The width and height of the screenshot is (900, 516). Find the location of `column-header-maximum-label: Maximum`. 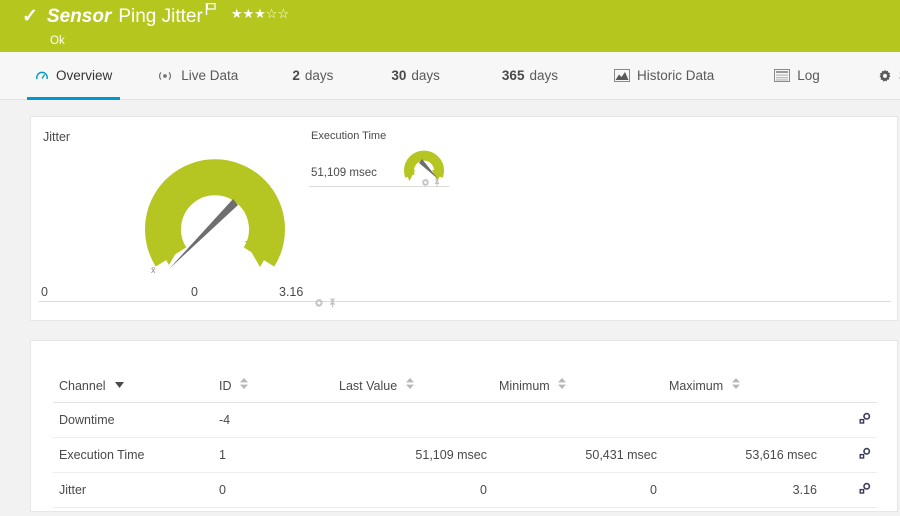

column-header-maximum-label: Maximum is located at coordinates (696, 385).